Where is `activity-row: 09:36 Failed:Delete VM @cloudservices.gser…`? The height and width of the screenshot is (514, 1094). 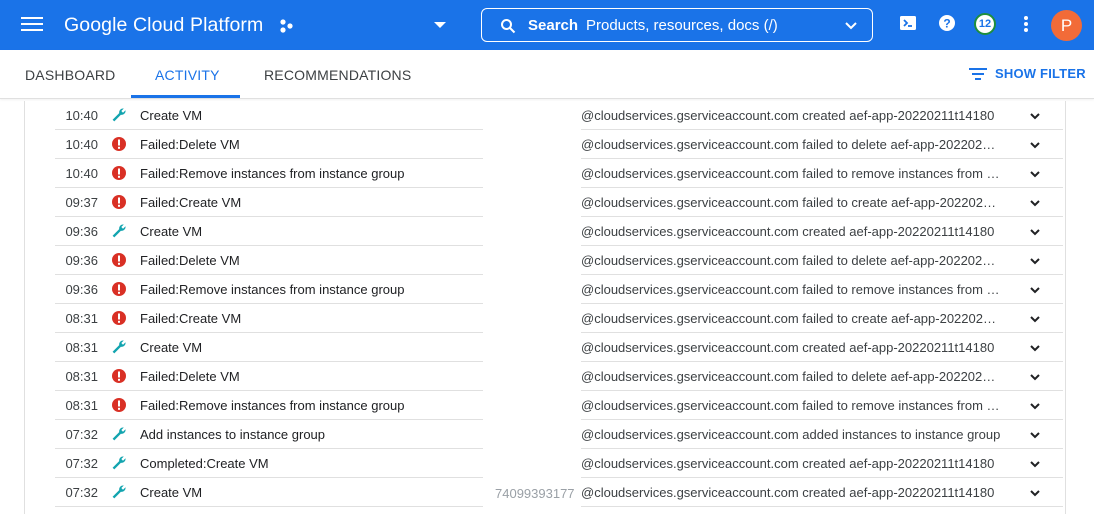
activity-row: 09:36 Failed:Delete VM @cloudservices.gser… is located at coordinates (545, 260).